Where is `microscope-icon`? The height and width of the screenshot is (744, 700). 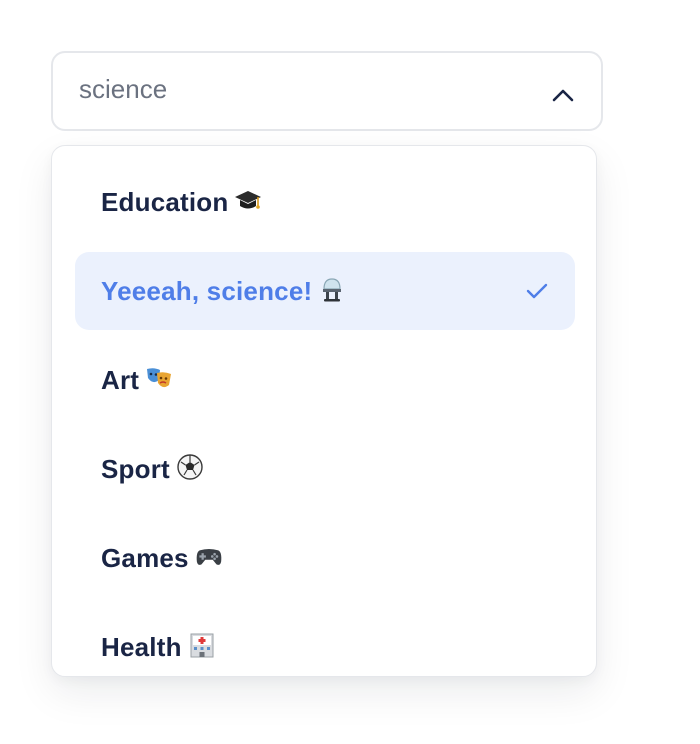 microscope-icon is located at coordinates (332, 289).